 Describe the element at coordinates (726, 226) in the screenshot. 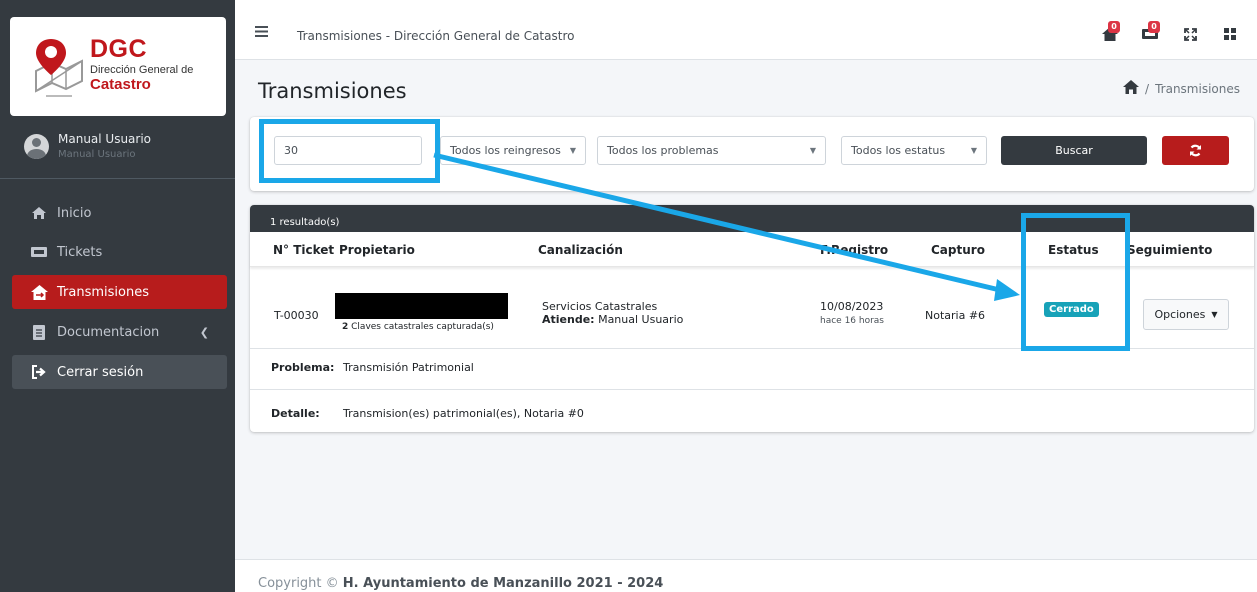

I see `annotation-arrow` at that location.